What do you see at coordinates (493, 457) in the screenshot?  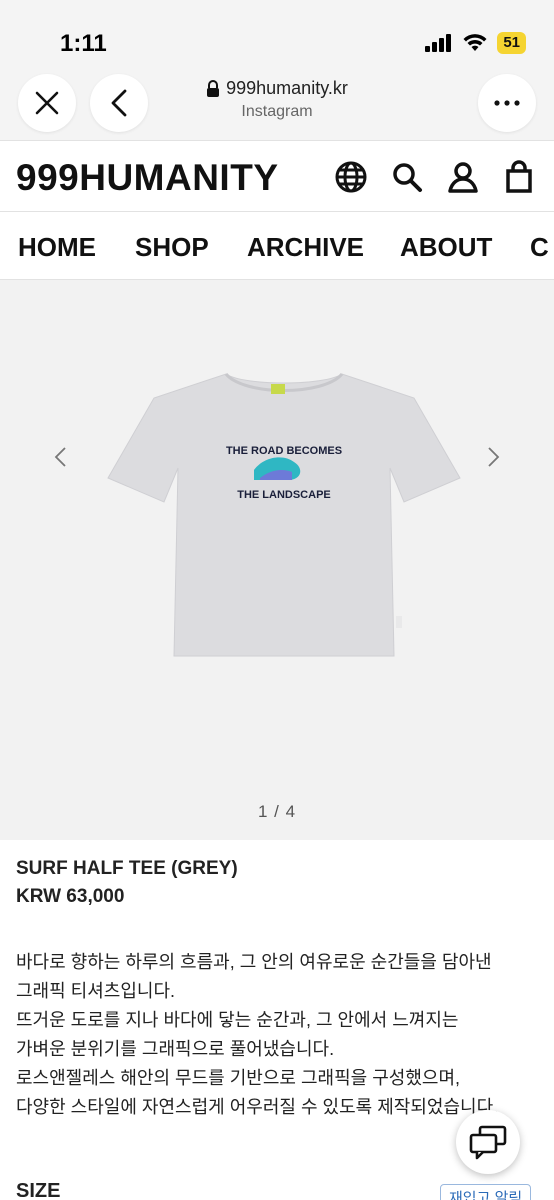 I see `chevron-right-icon` at bounding box center [493, 457].